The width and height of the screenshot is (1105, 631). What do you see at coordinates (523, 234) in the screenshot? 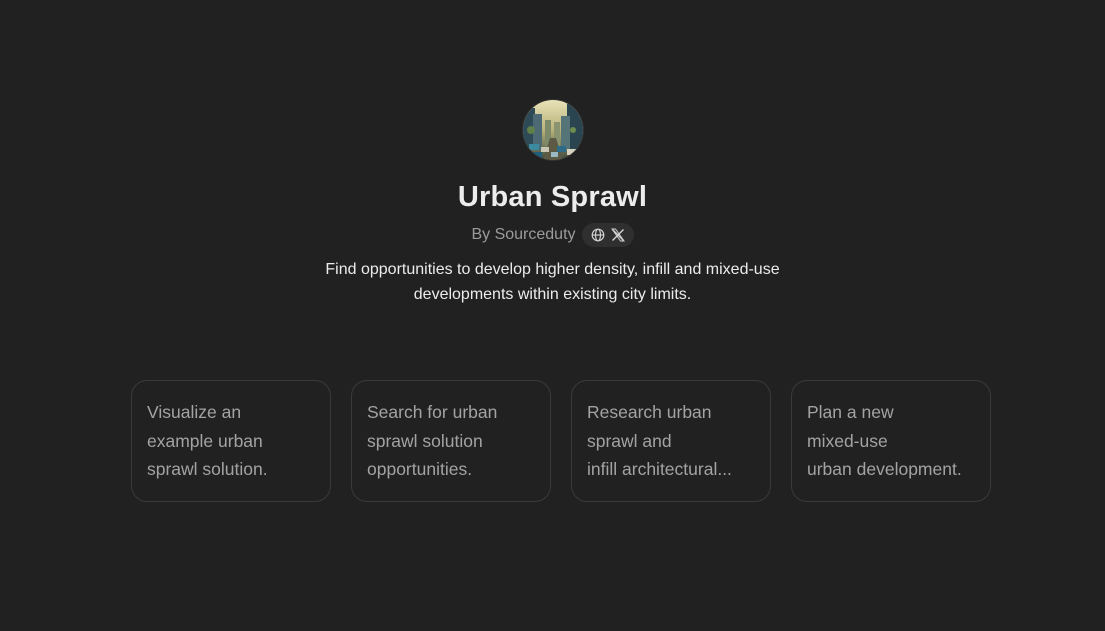
I see `author-label: By Sourceduty` at bounding box center [523, 234].